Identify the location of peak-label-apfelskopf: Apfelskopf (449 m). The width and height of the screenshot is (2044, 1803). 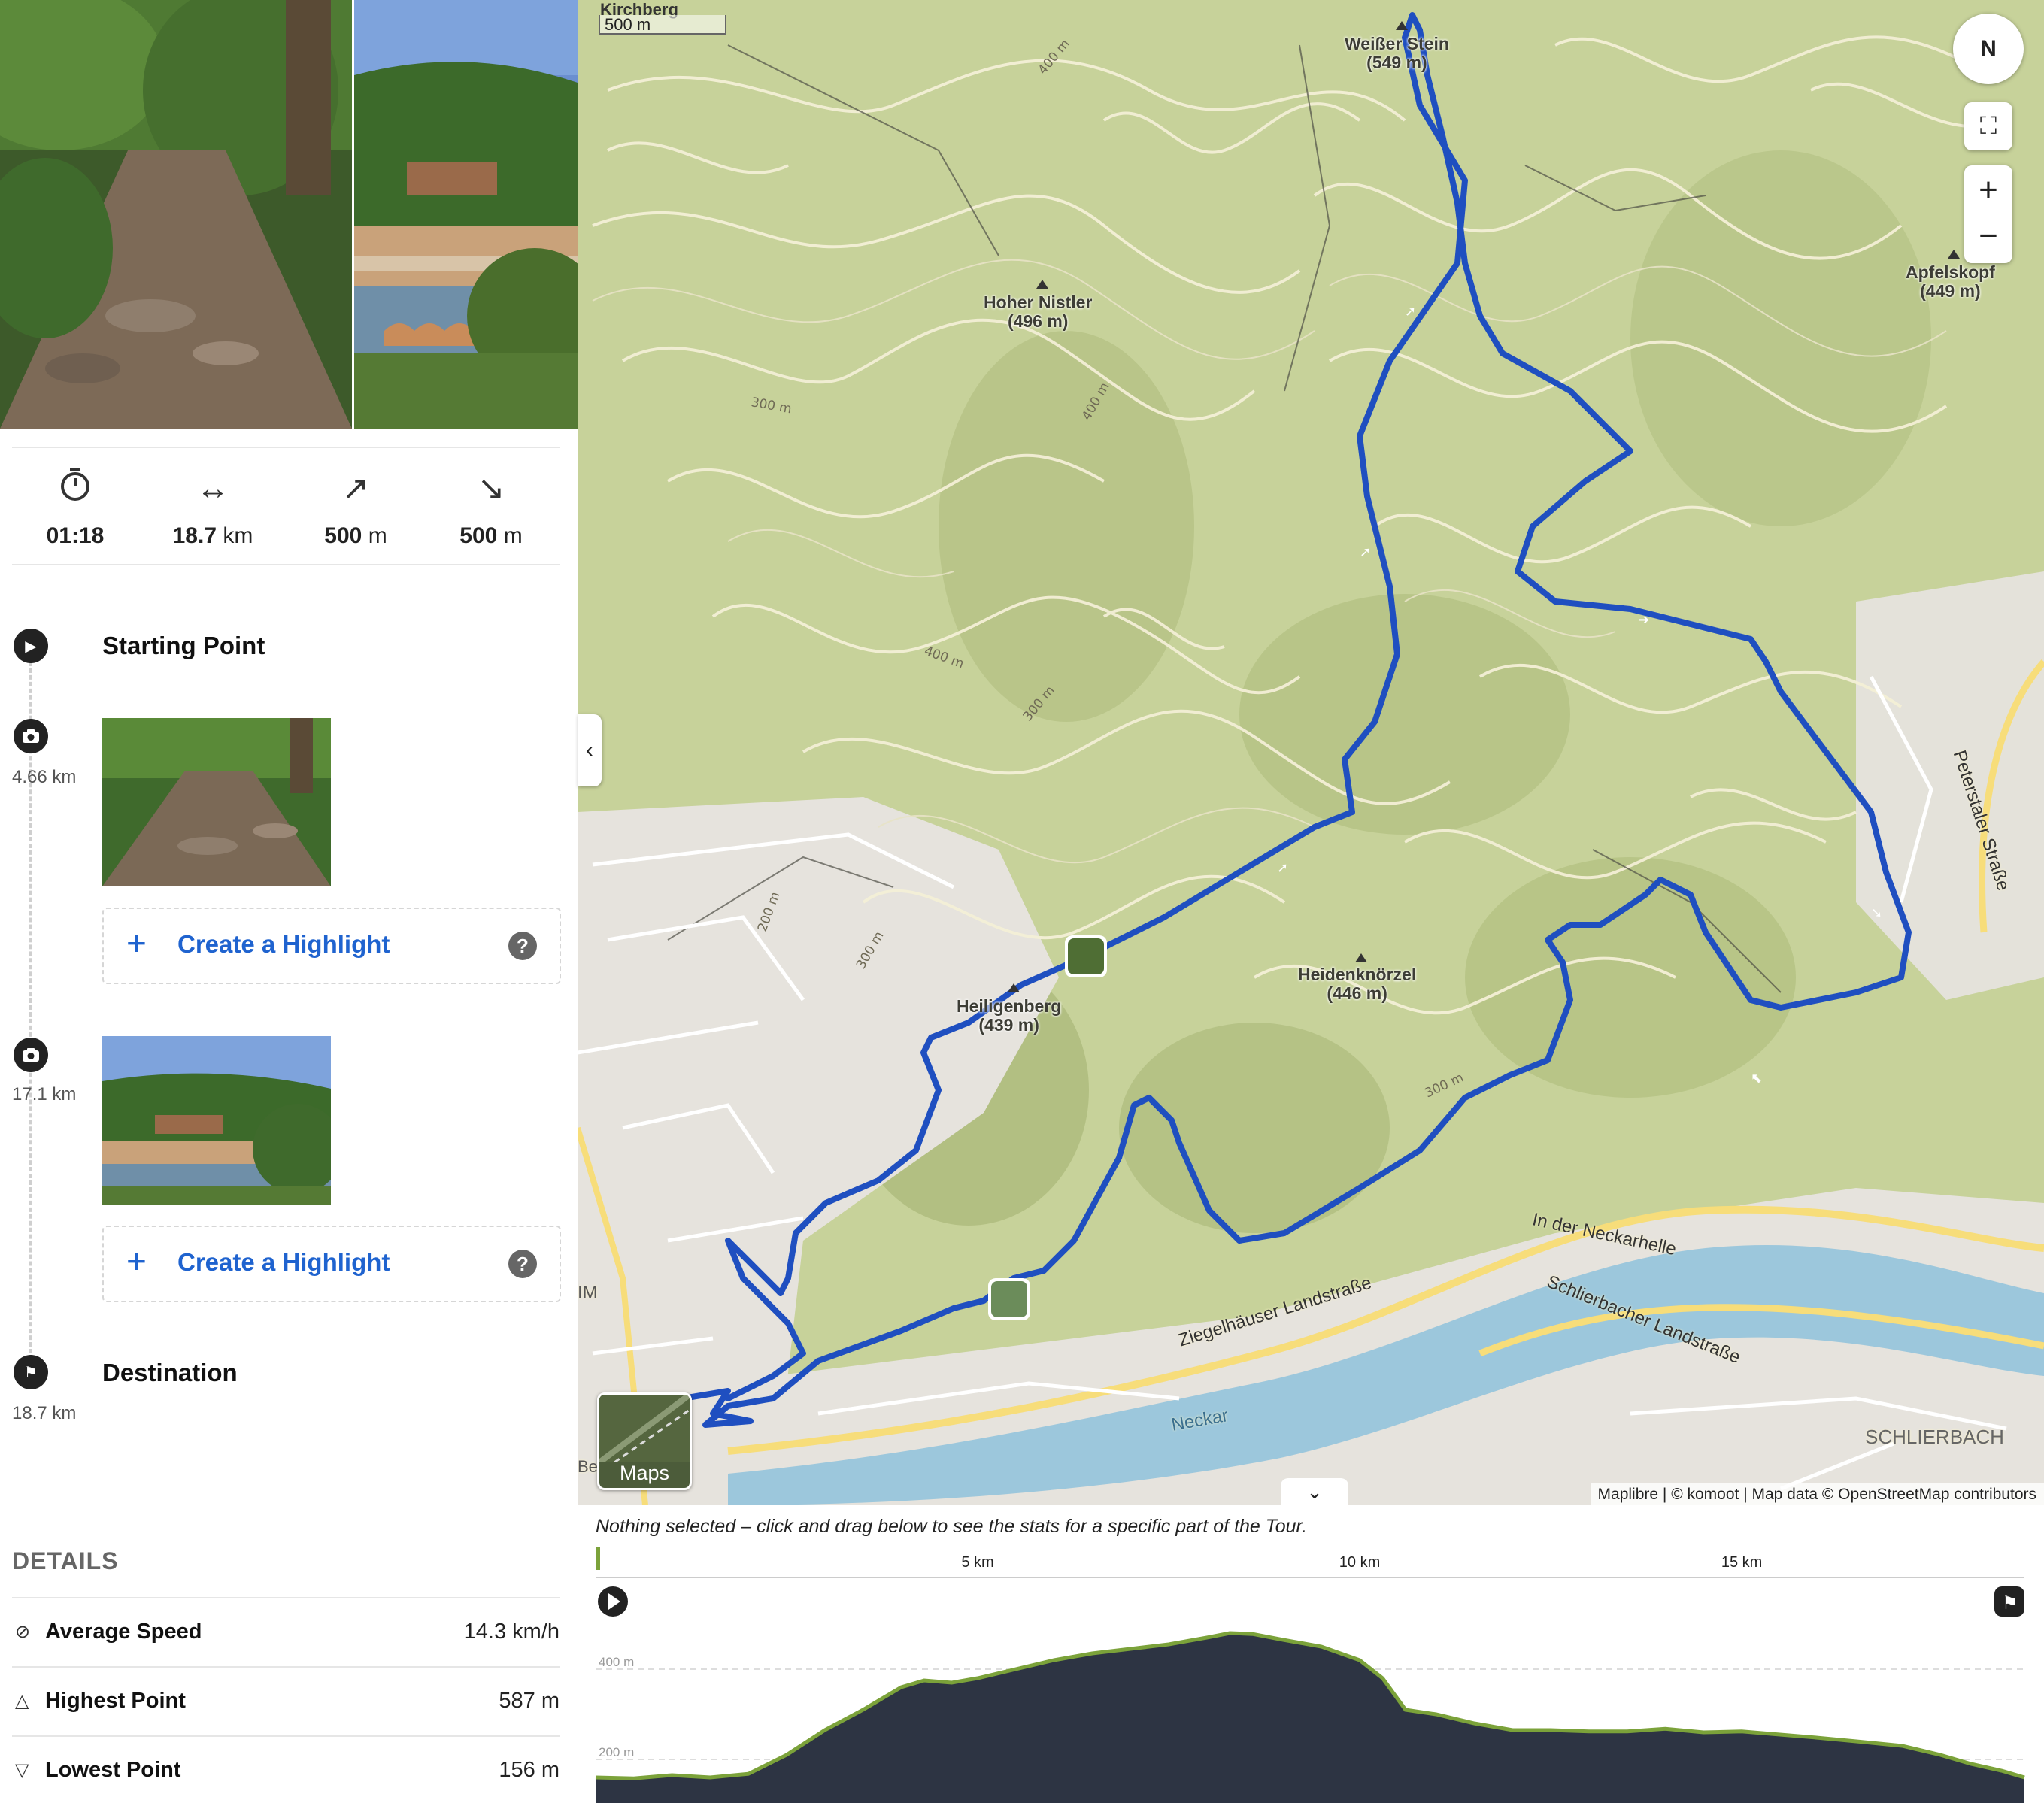
(1950, 281).